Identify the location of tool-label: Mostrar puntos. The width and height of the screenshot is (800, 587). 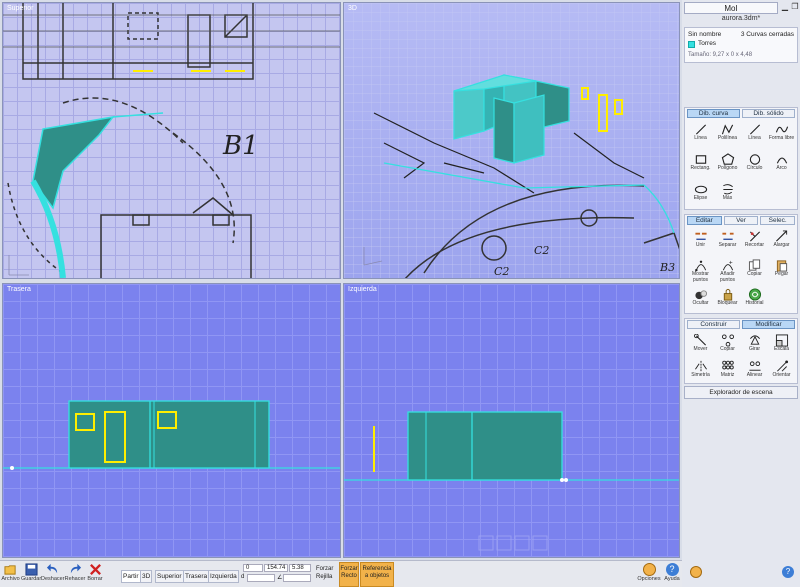
(700, 277).